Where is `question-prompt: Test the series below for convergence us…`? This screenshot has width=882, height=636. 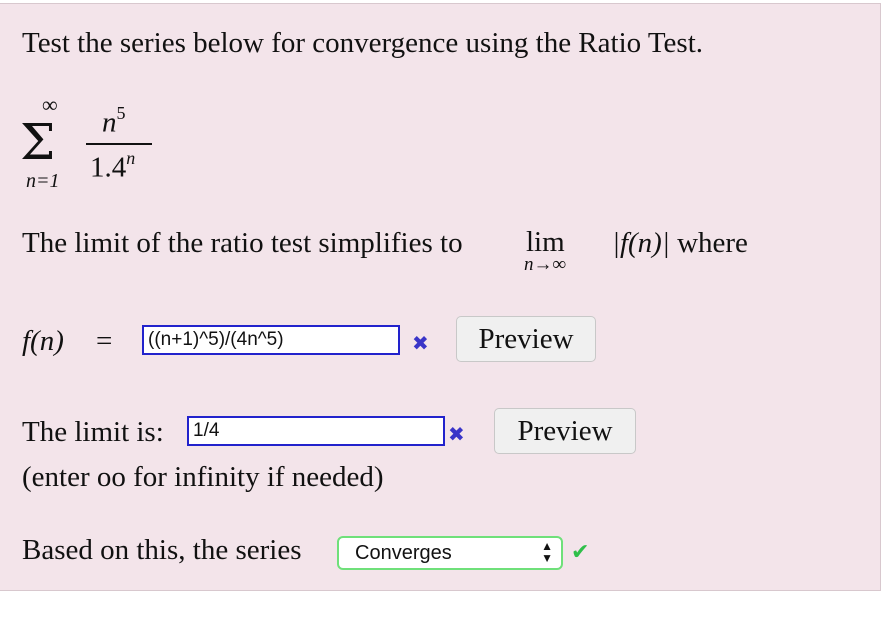
question-prompt: Test the series below for convergence us… is located at coordinates (363, 43).